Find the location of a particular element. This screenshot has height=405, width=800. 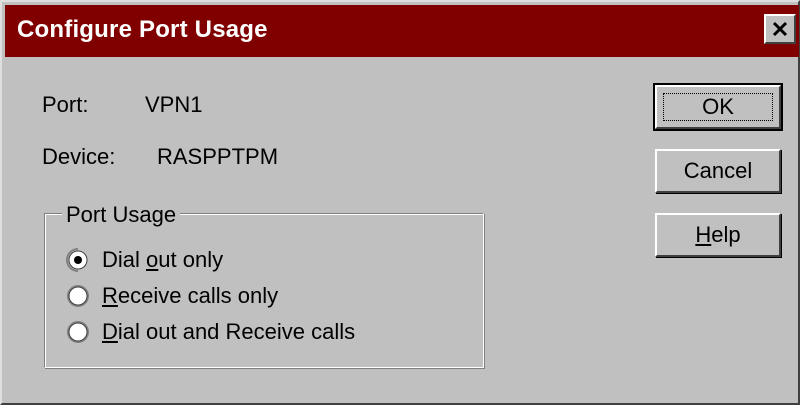

title-bar: Configure Port Usage is located at coordinates (402, 31).